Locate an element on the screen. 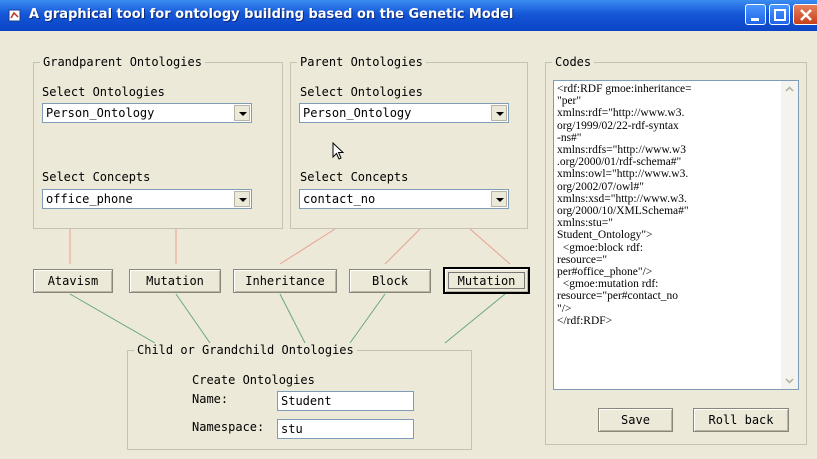  grandparent-select-ontologies-label: Select Ontologies is located at coordinates (103, 92).